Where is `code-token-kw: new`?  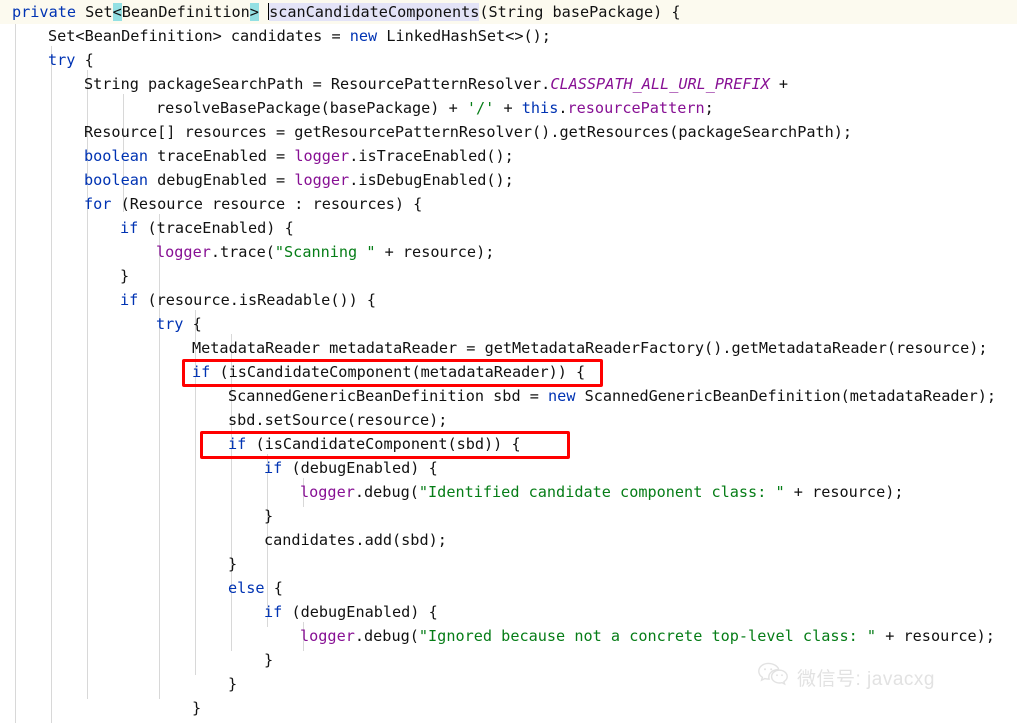 code-token-kw: new is located at coordinates (562, 396).